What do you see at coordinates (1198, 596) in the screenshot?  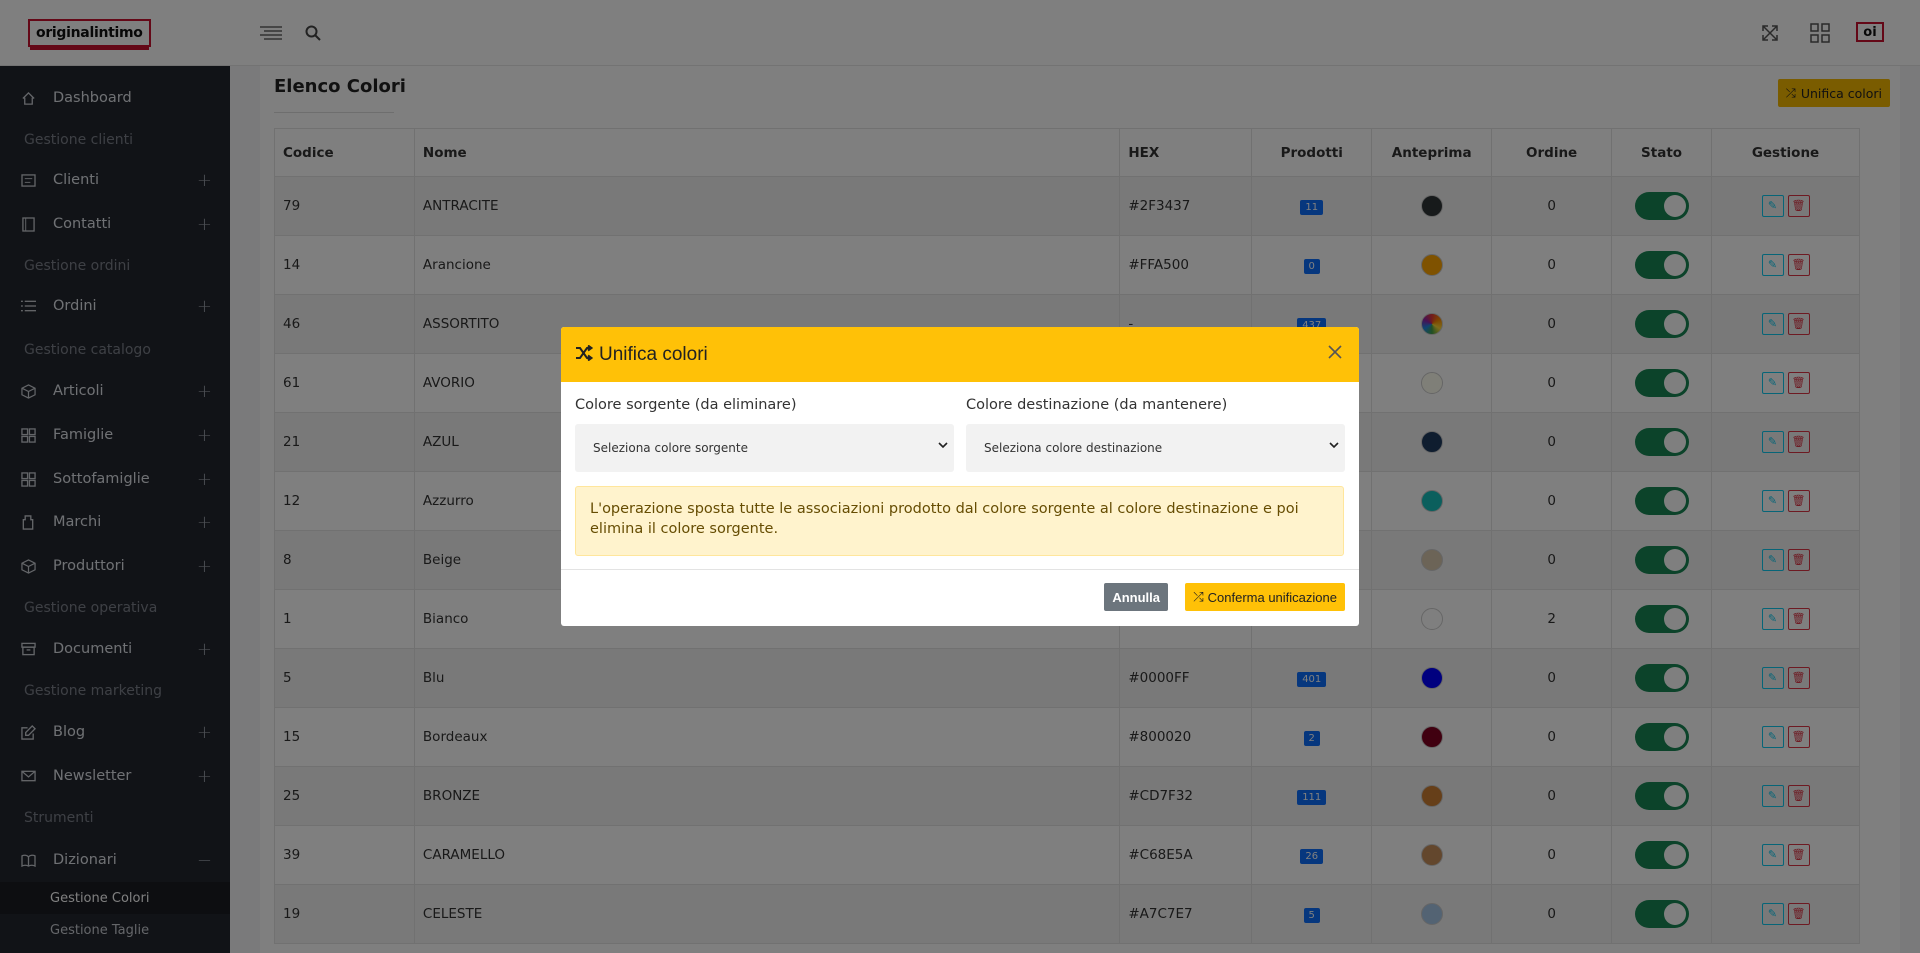 I see `shuffle-icon: ⤮` at bounding box center [1198, 596].